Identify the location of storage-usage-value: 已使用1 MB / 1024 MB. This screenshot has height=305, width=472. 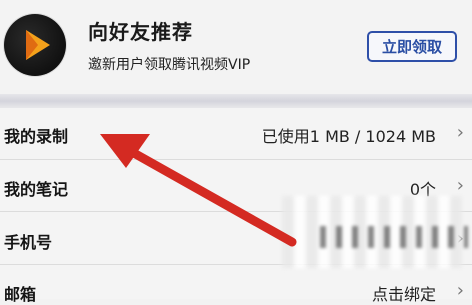
(348, 136).